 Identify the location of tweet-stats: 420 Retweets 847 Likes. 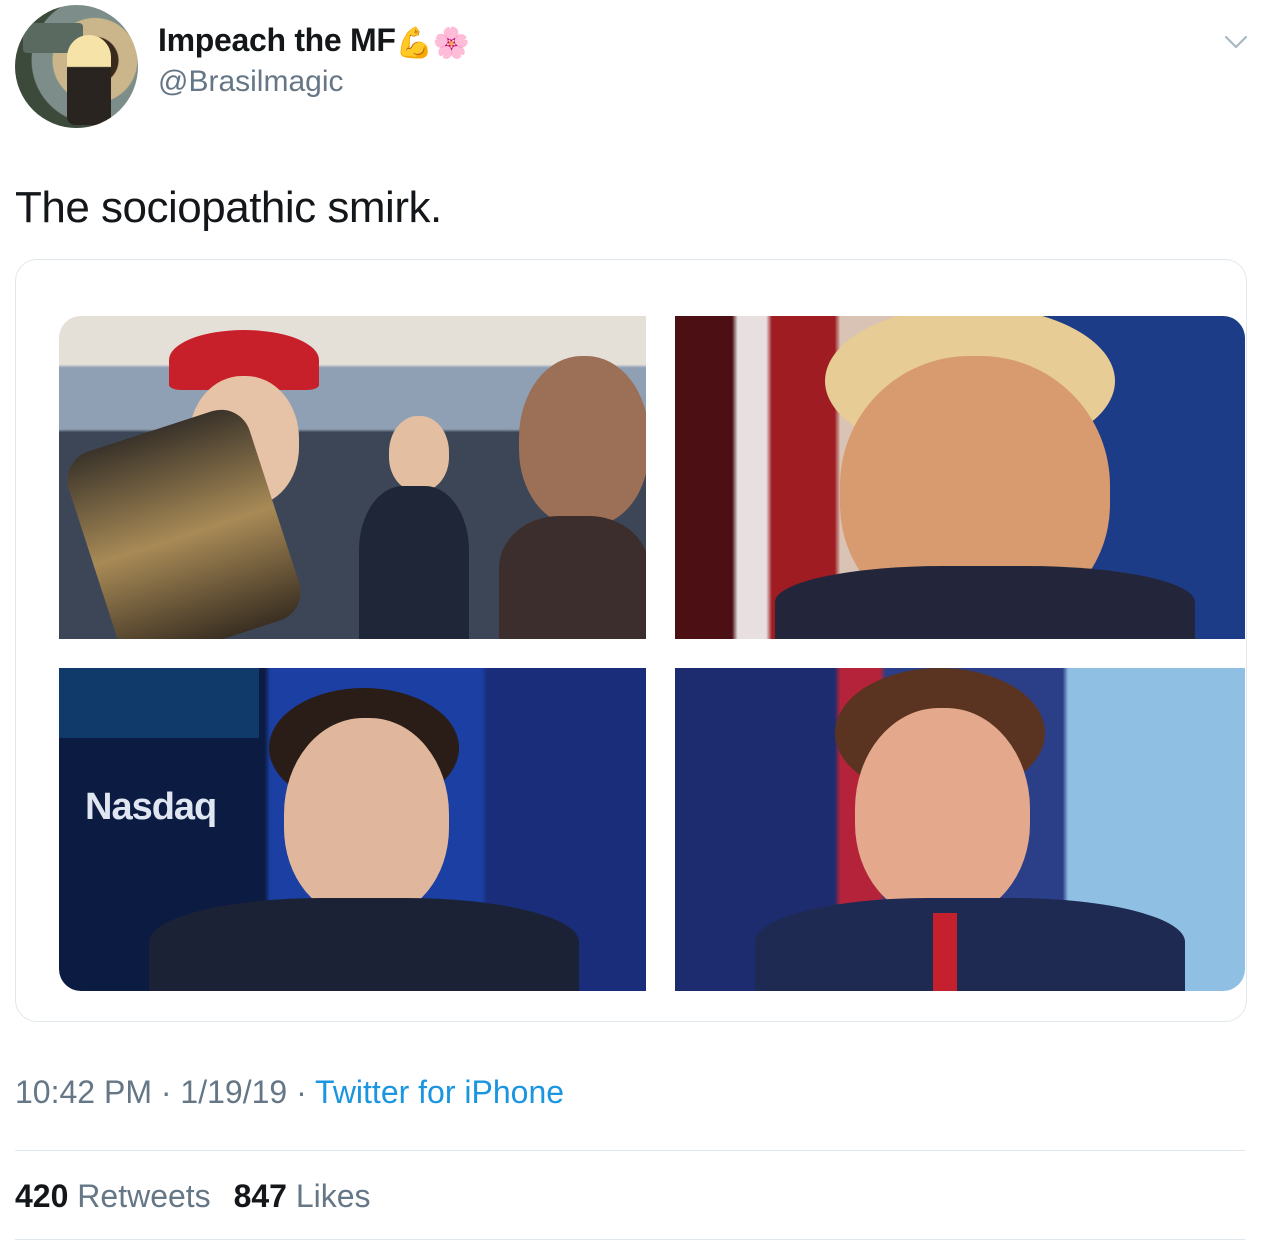
(200, 1196).